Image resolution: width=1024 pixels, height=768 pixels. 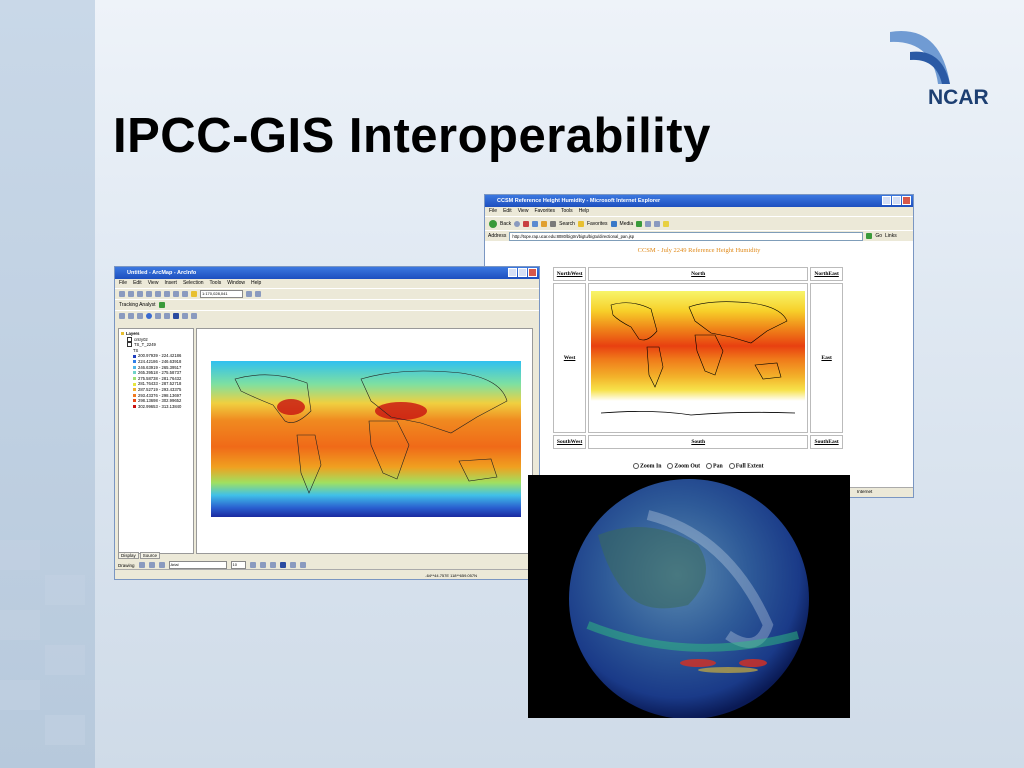 I want to click on folder-icon, so click(x=666, y=223).